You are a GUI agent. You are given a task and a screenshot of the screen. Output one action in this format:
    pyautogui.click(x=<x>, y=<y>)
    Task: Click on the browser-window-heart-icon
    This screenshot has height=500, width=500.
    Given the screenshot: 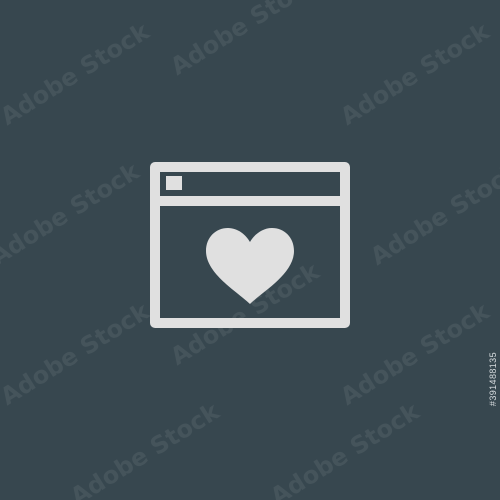 What is the action you would take?
    pyautogui.click(x=250, y=245)
    